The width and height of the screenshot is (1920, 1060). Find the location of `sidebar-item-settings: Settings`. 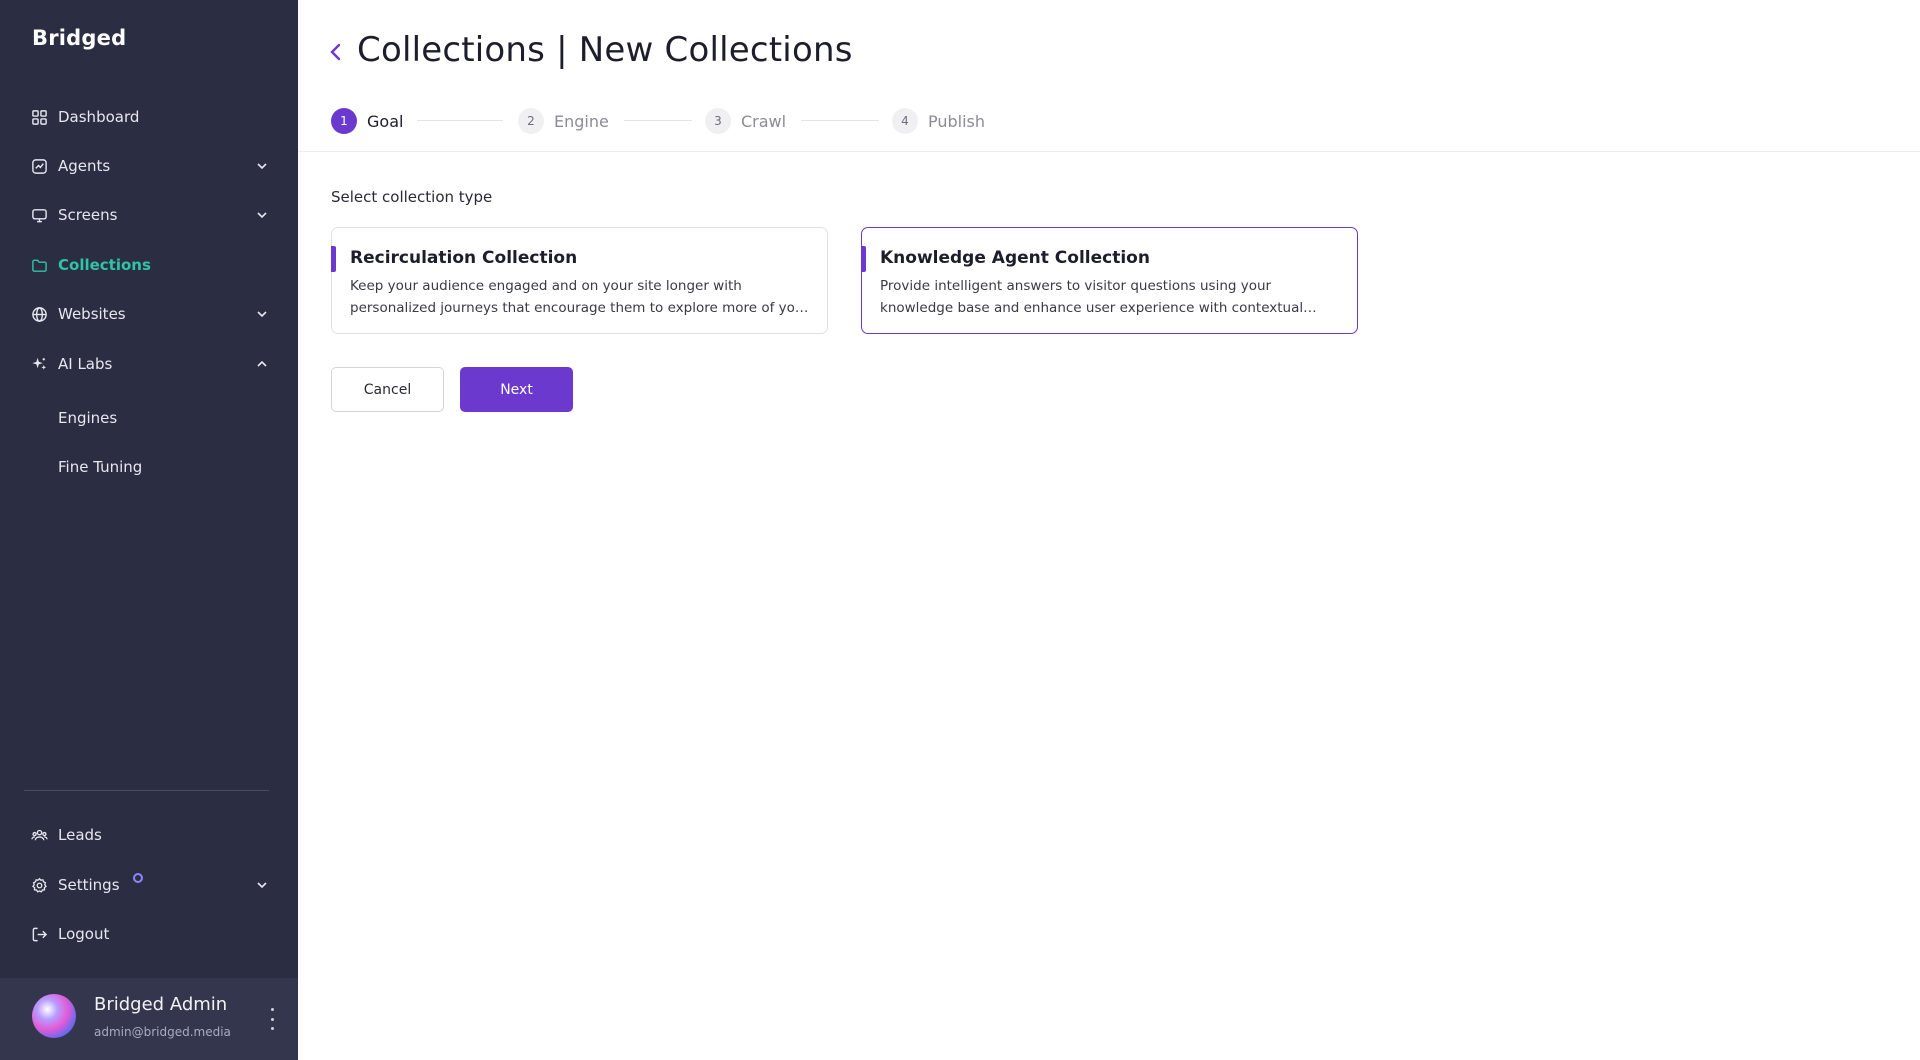

sidebar-item-settings: Settings is located at coordinates (150, 885).